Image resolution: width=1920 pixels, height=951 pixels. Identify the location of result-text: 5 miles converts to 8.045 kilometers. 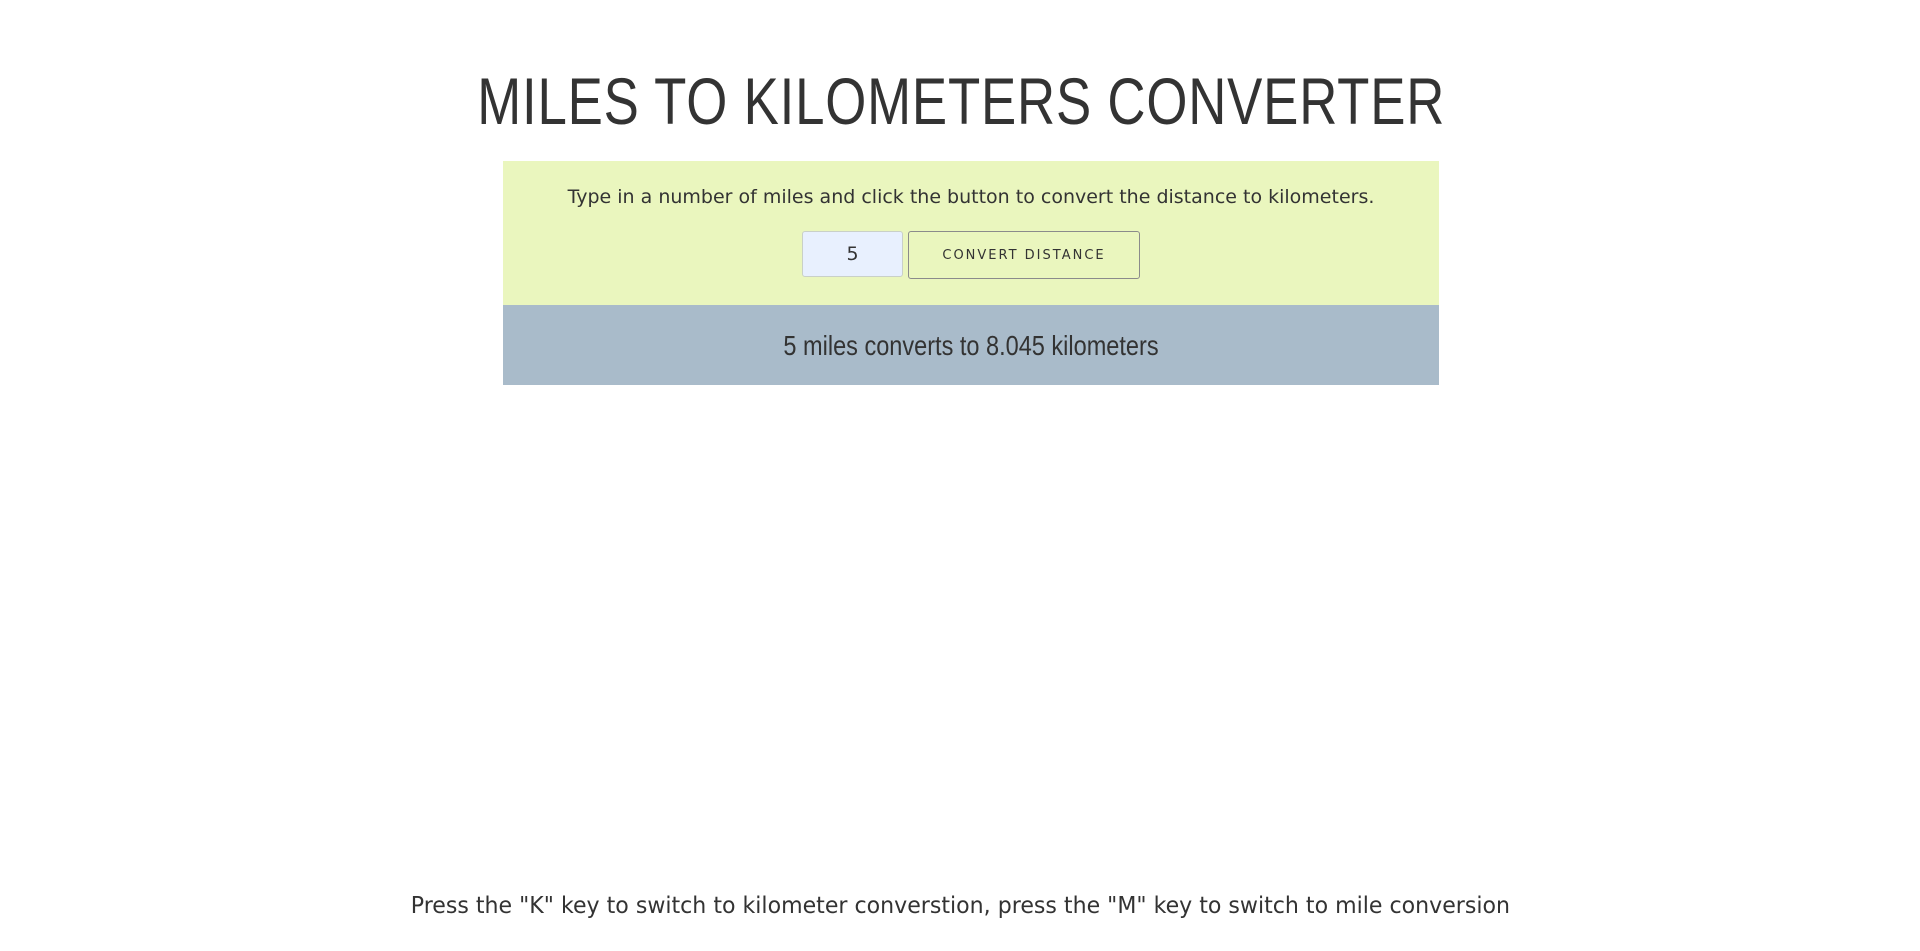
(971, 345).